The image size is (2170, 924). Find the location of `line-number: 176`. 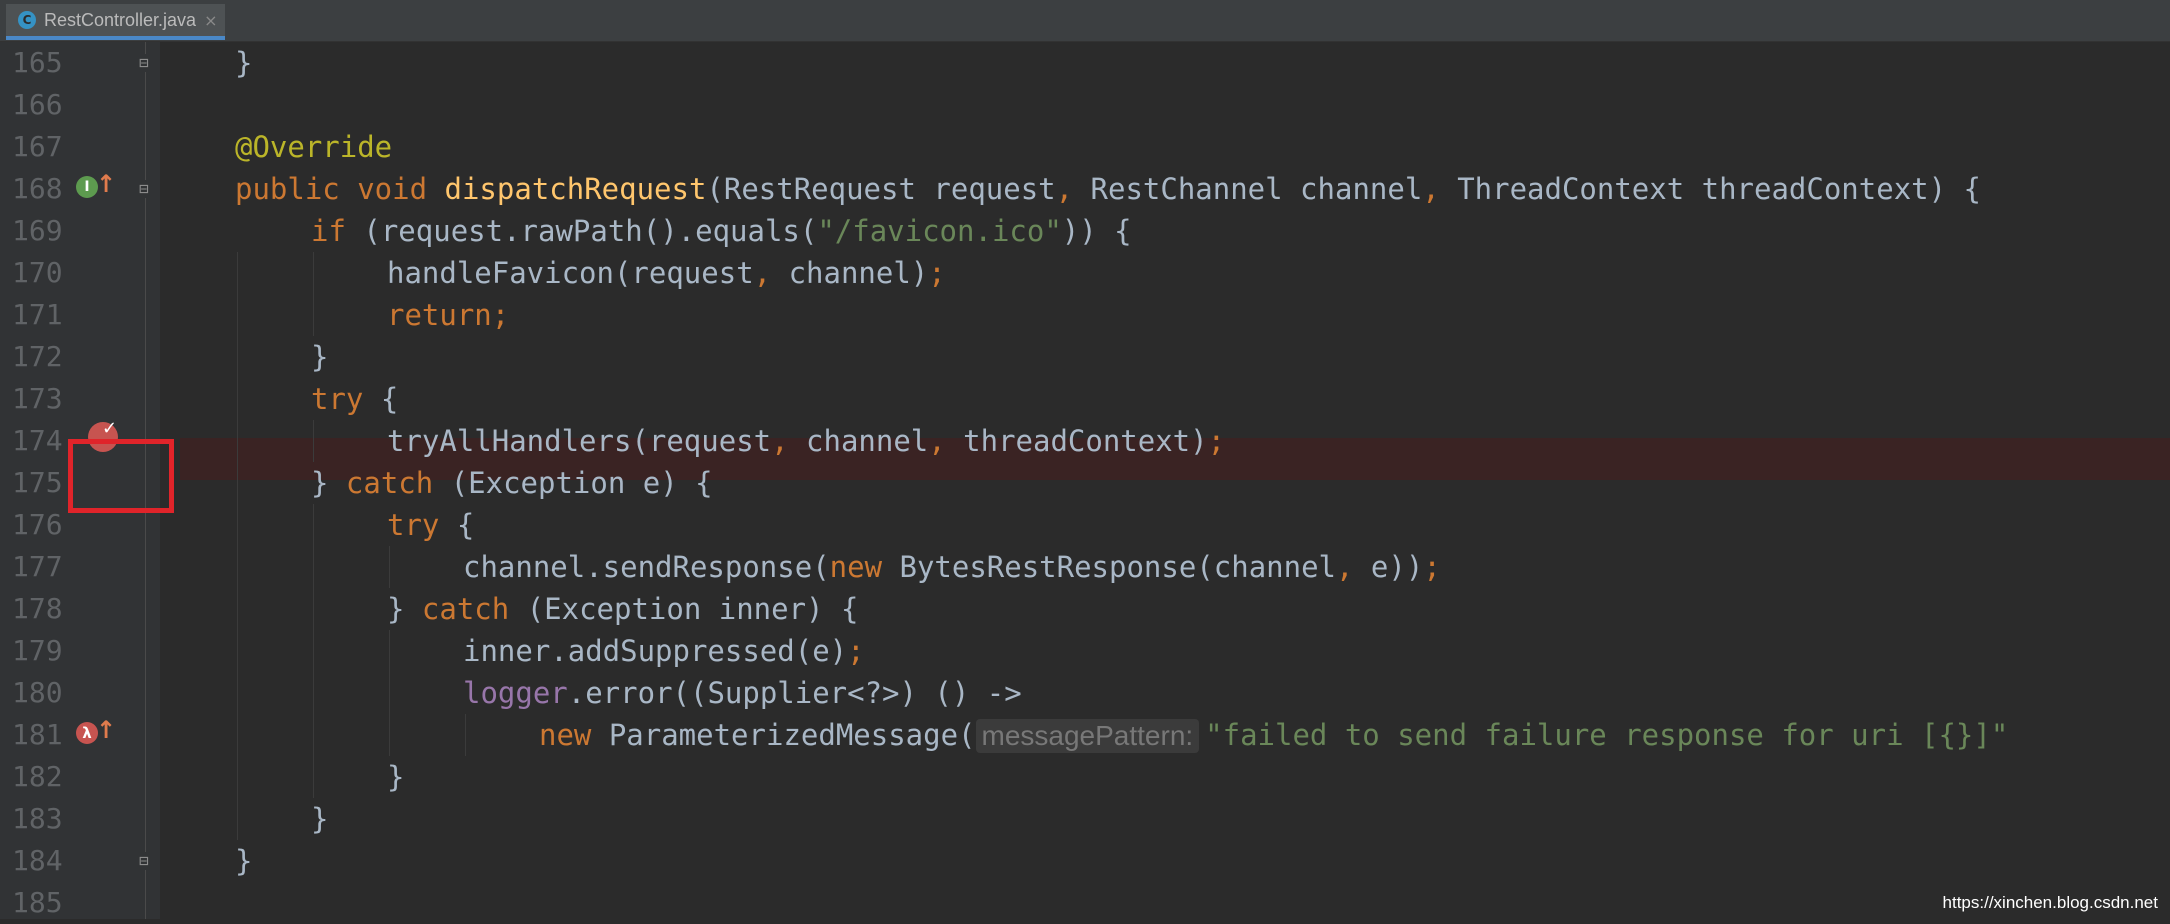

line-number: 176 is located at coordinates (42, 525).